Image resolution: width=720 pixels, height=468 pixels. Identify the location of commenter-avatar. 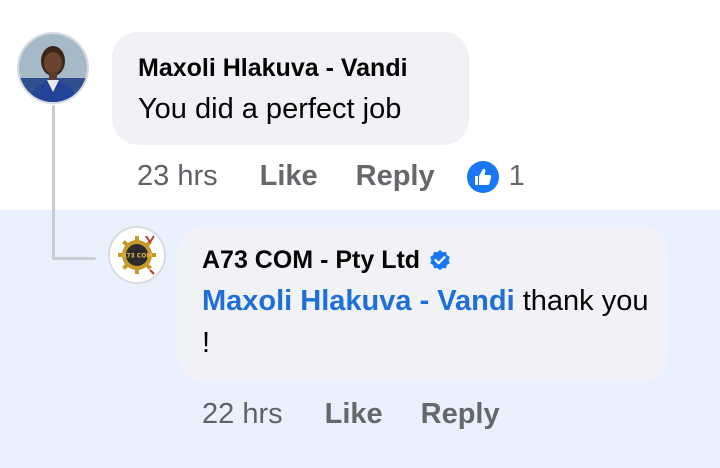
(53, 68).